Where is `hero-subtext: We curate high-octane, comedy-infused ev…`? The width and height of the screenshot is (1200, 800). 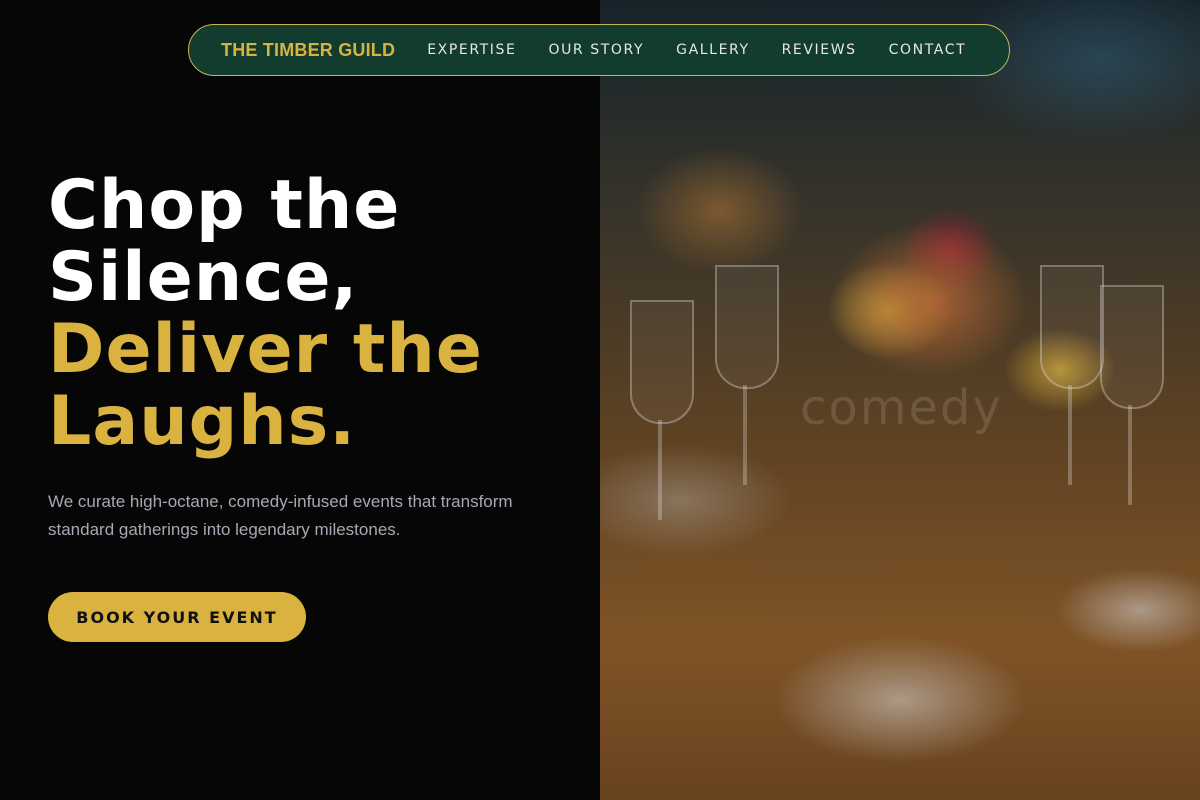 hero-subtext: We curate high-octane, comedy-infused ev… is located at coordinates (280, 515).